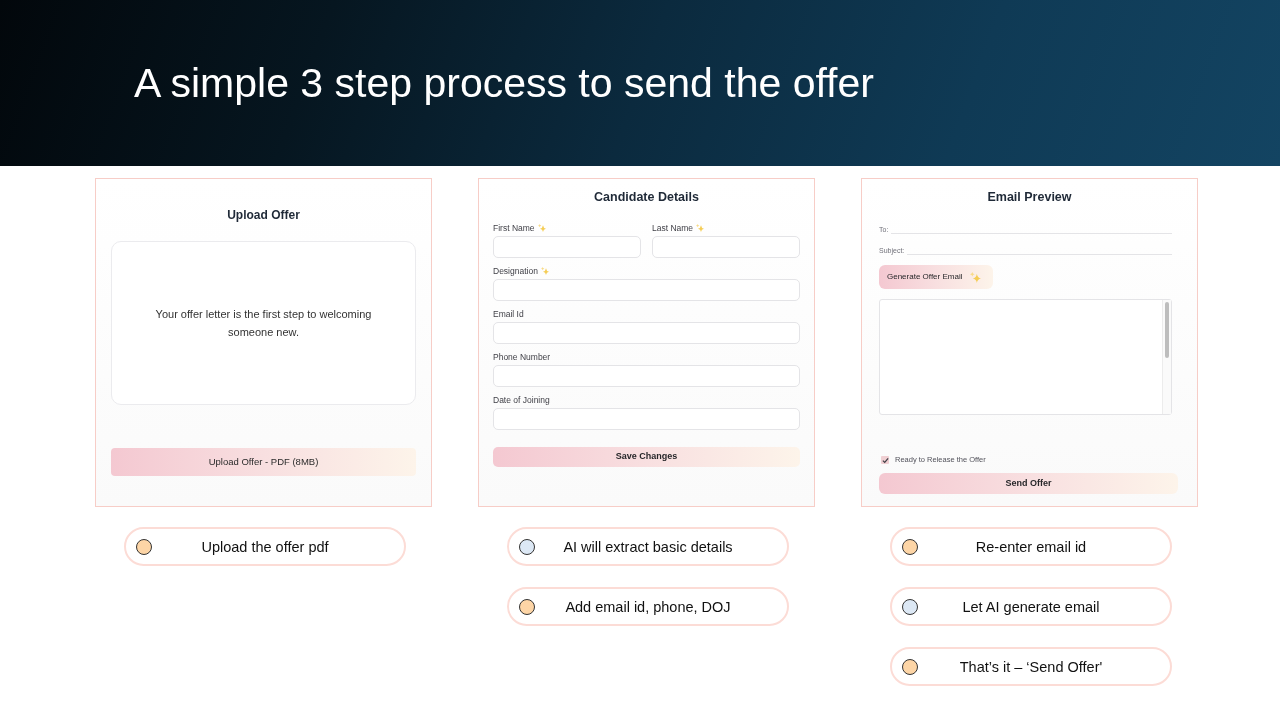  What do you see at coordinates (673, 228) in the screenshot?
I see `field-label: Last Name` at bounding box center [673, 228].